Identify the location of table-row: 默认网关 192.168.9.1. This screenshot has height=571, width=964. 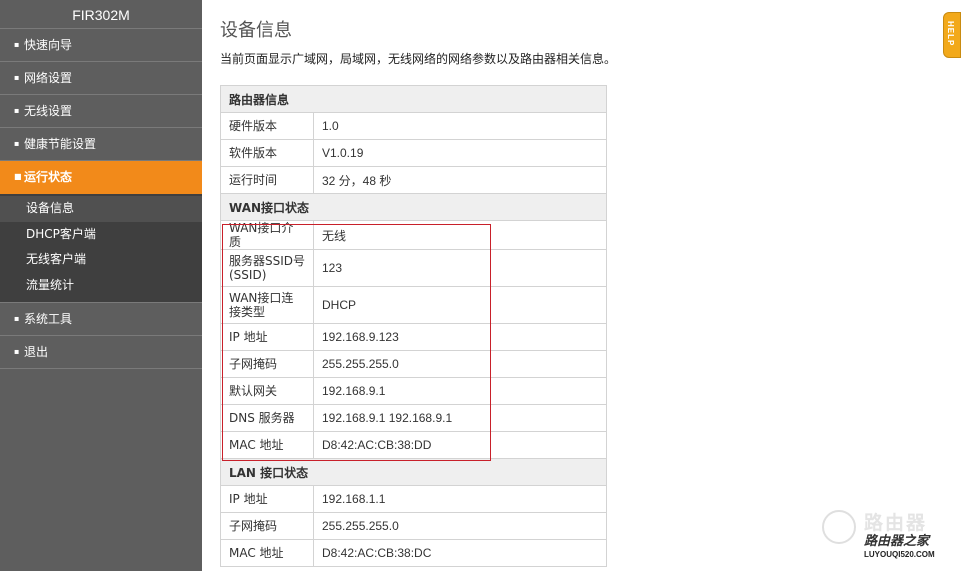
(413, 391).